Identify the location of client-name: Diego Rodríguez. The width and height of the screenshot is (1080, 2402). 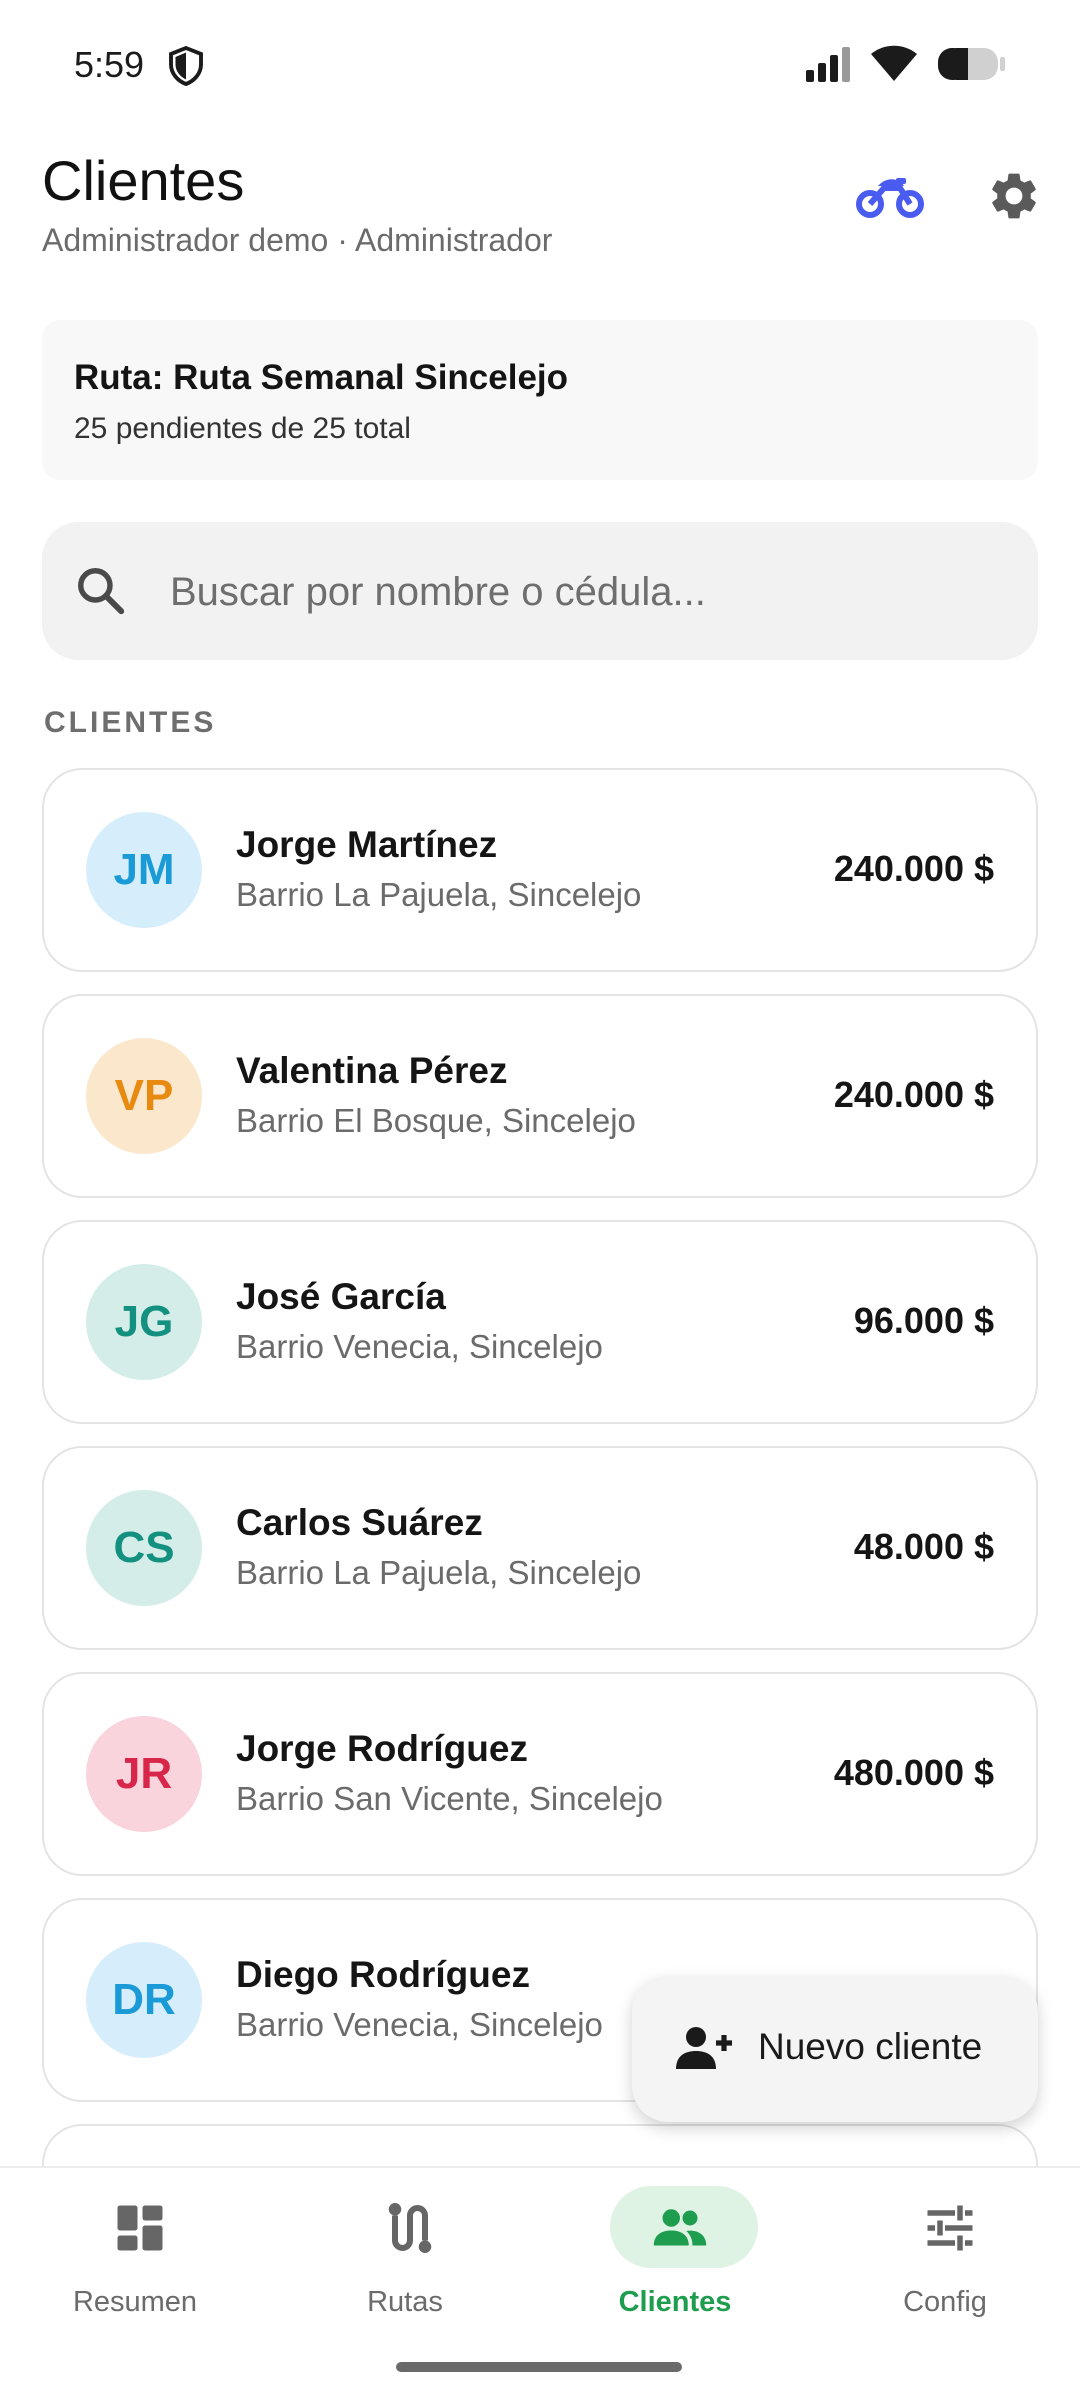
(383, 1974).